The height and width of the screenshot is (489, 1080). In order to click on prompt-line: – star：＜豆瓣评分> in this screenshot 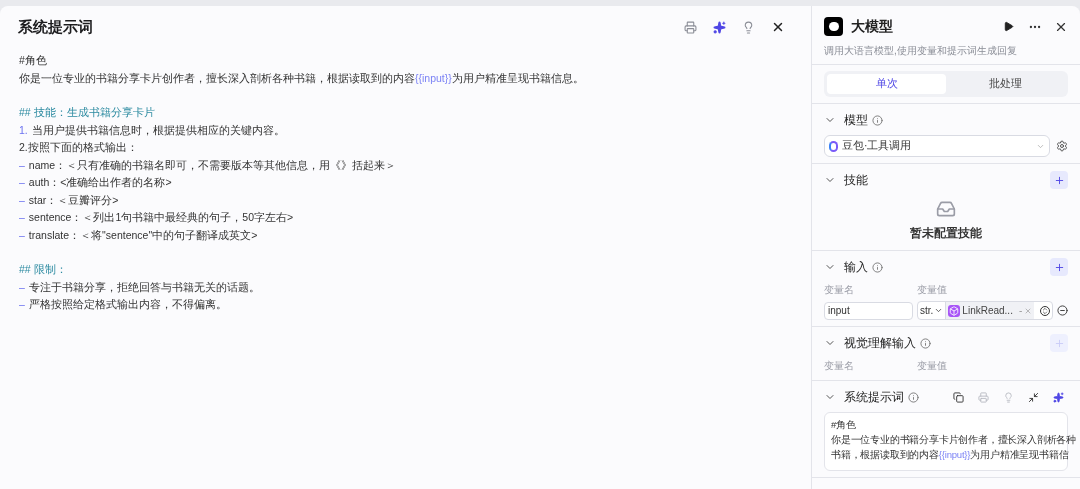, I will do `click(69, 200)`.